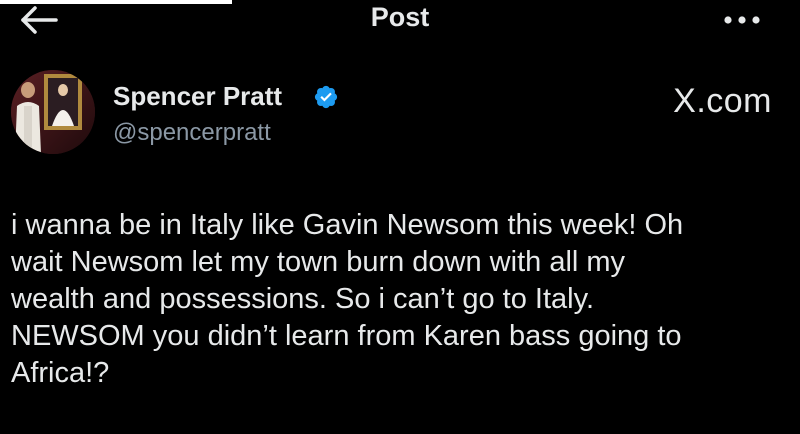  Describe the element at coordinates (400, 17) in the screenshot. I see `page-title: Post` at that location.